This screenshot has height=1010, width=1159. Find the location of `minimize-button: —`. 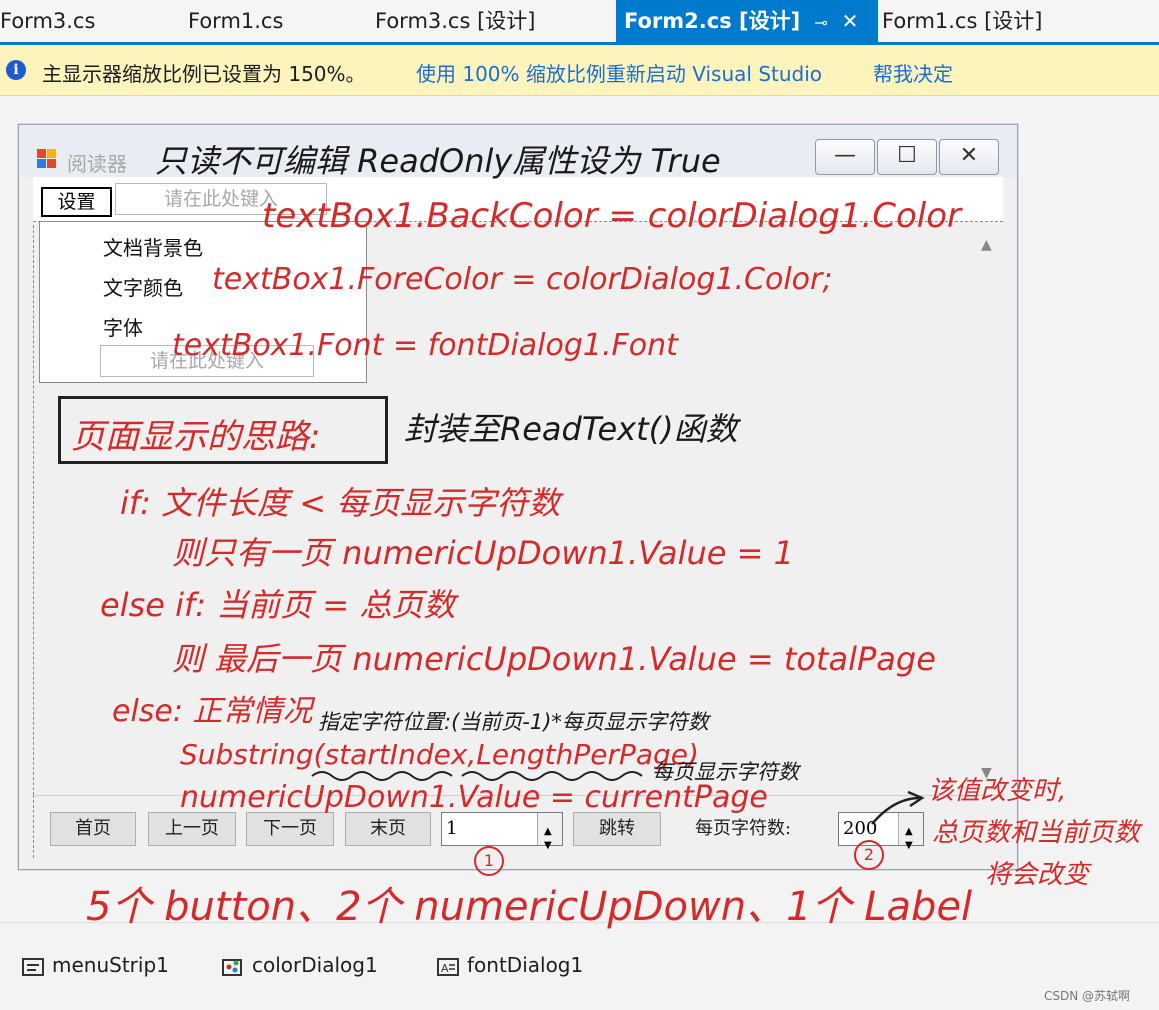

minimize-button: — is located at coordinates (845, 157).